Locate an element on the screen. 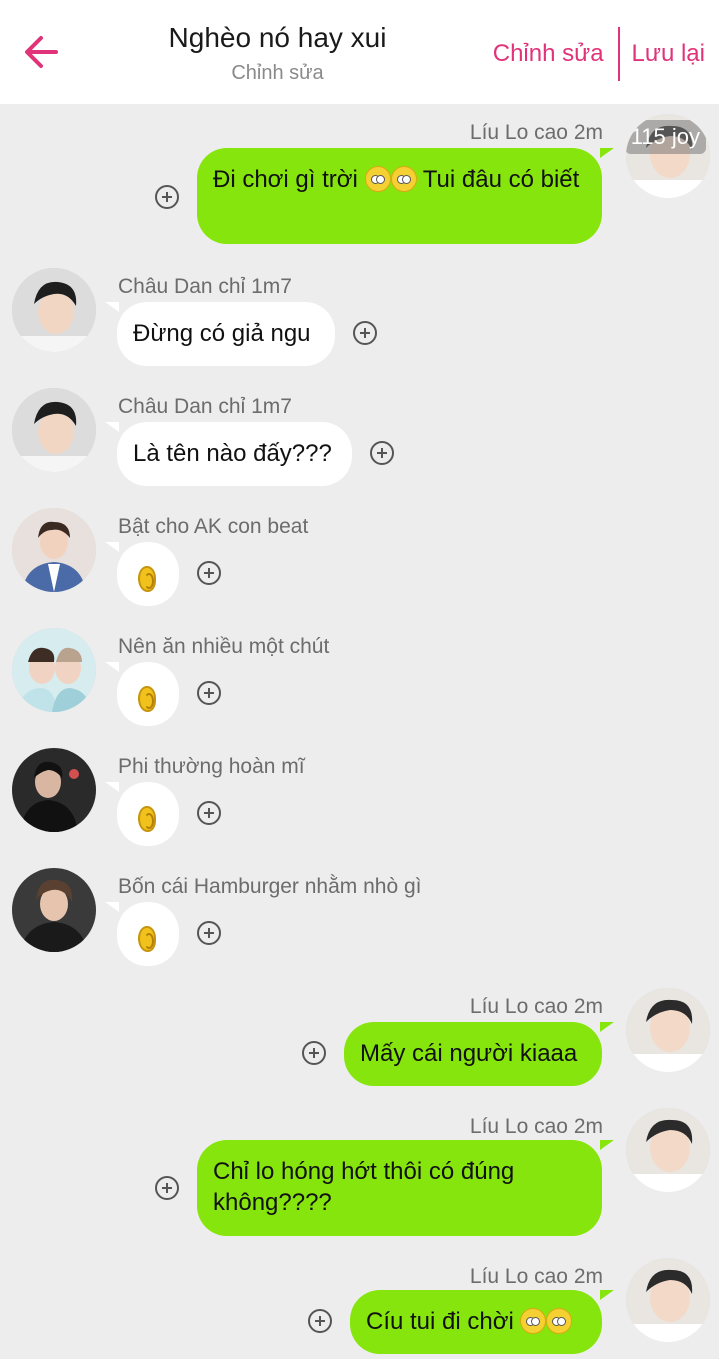  message-row: Bật cho AK con beat is located at coordinates (359, 559).